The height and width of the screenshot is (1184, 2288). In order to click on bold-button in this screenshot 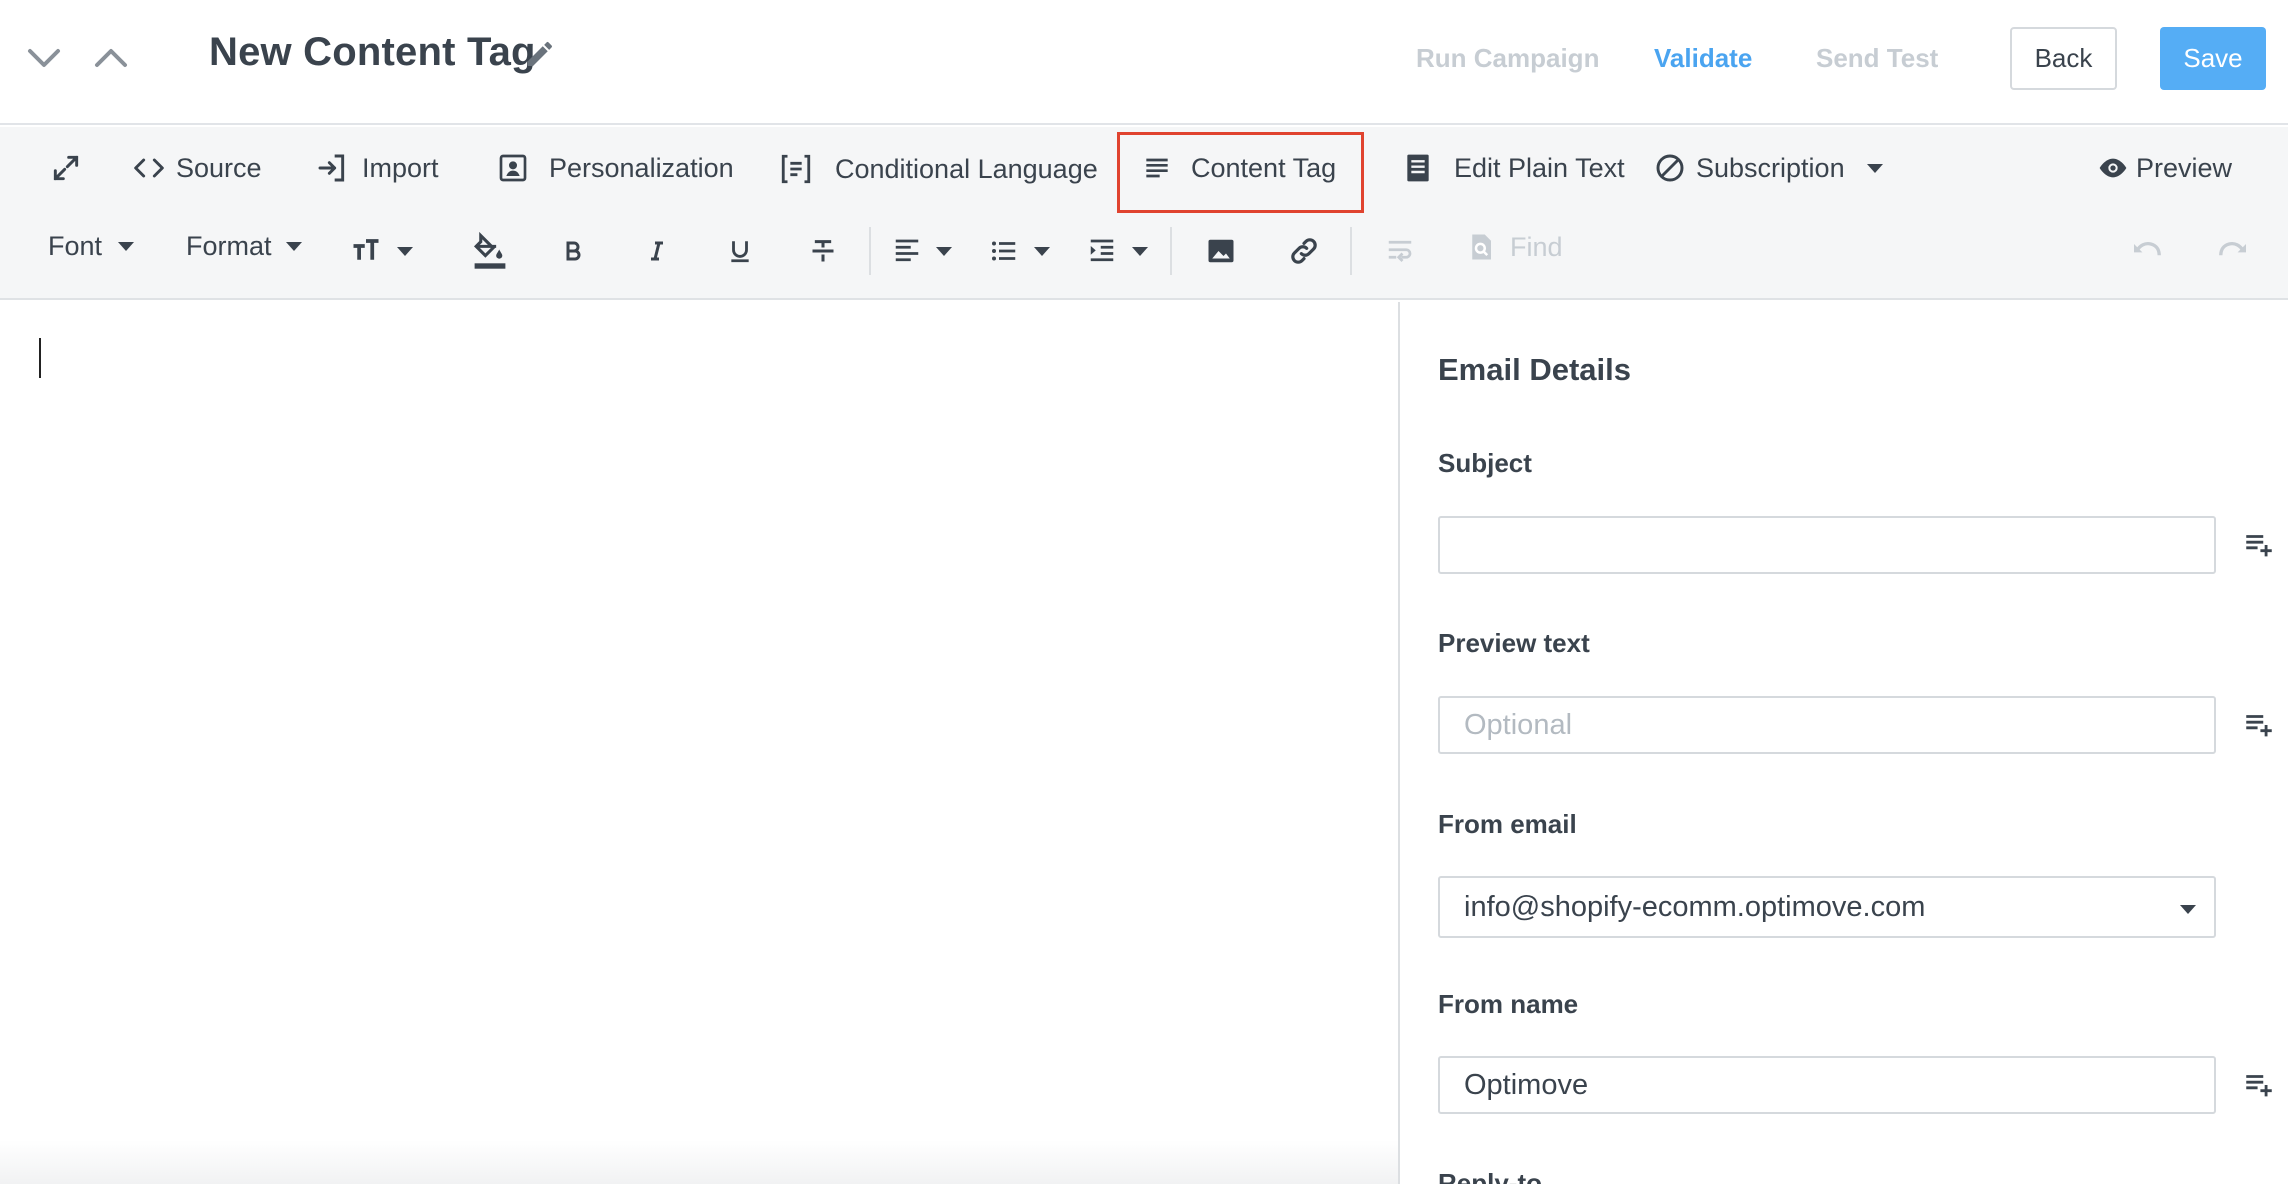, I will do `click(573, 251)`.